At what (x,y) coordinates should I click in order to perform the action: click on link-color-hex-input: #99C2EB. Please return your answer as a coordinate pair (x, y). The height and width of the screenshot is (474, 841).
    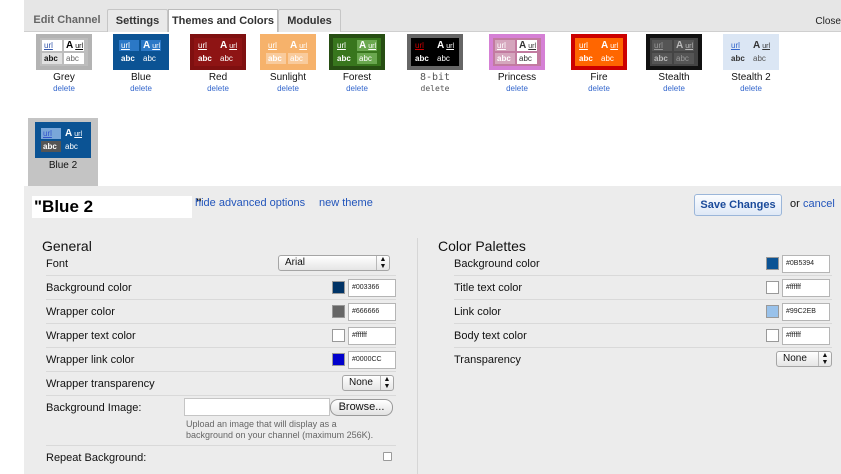
    Looking at the image, I should click on (806, 312).